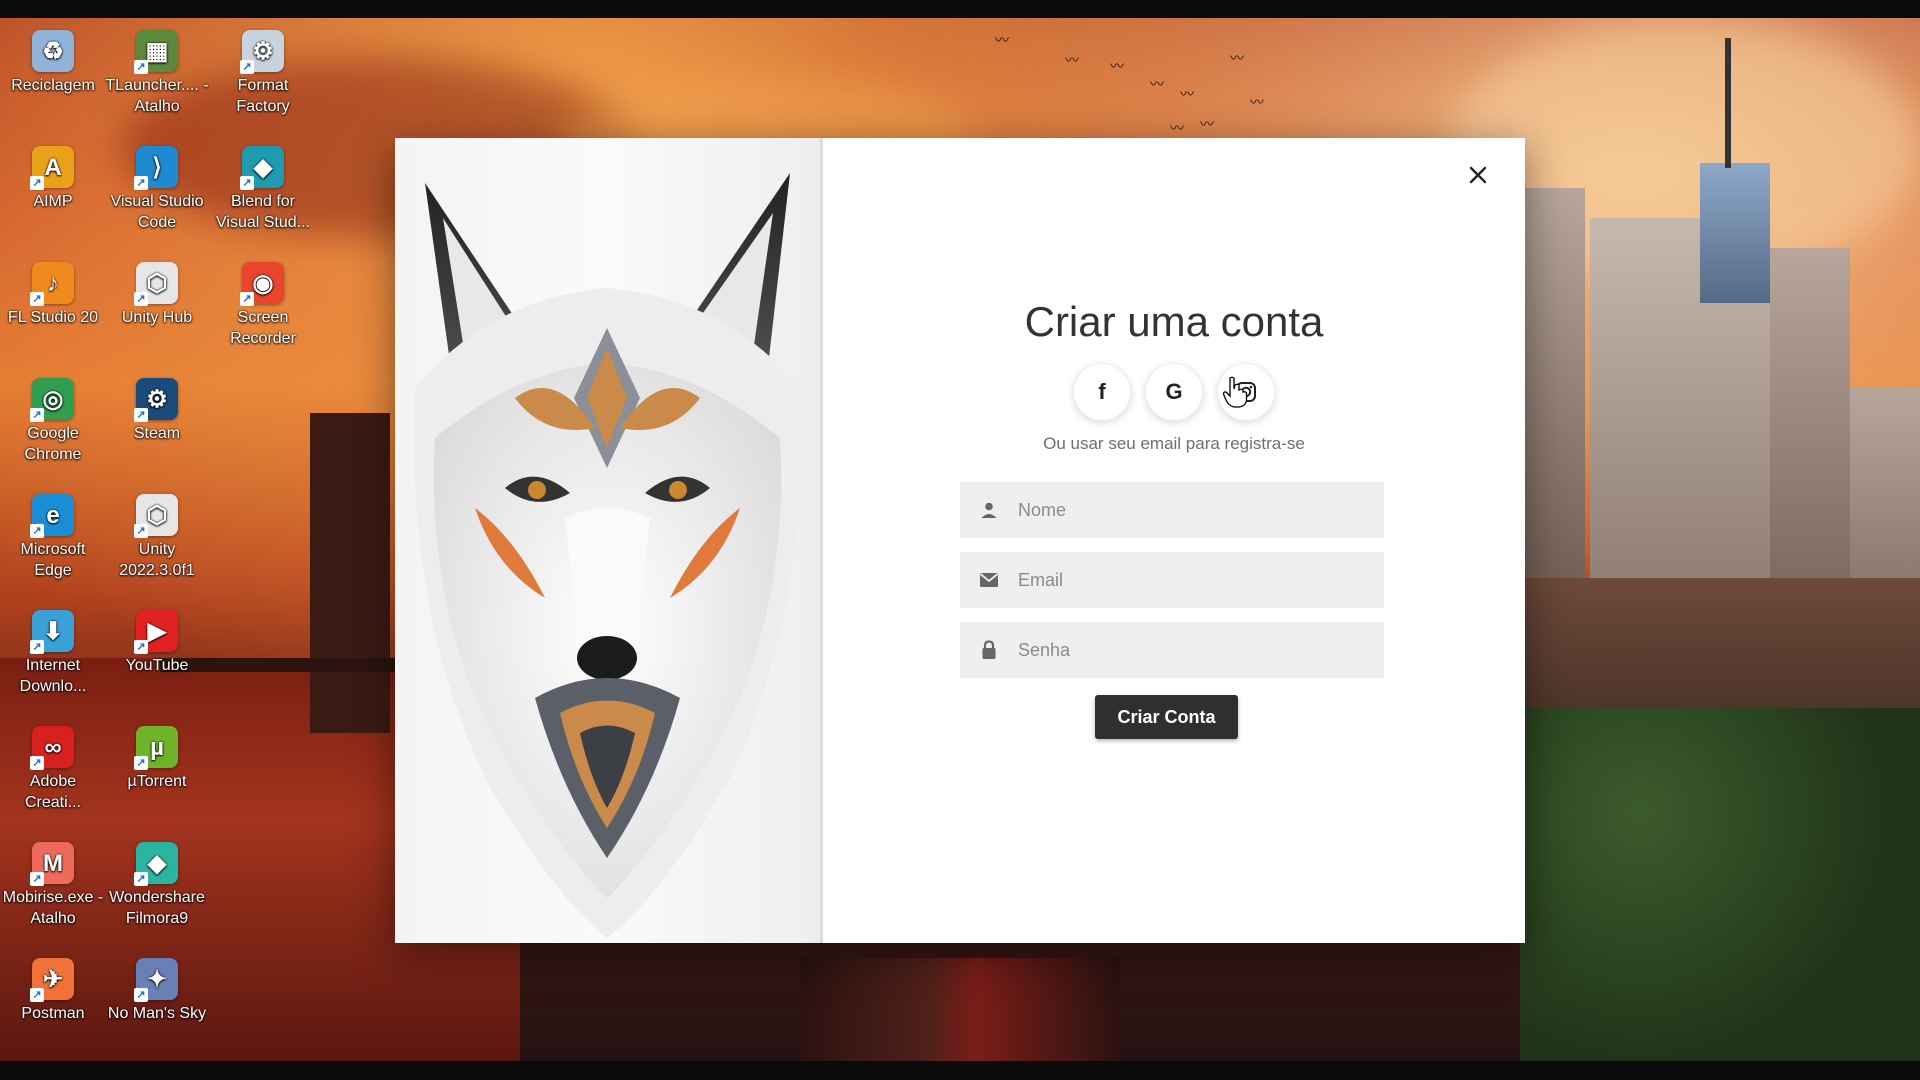 The height and width of the screenshot is (1080, 1920). Describe the element at coordinates (156, 748) in the screenshot. I see `utorrent-icon: µ ↗` at that location.